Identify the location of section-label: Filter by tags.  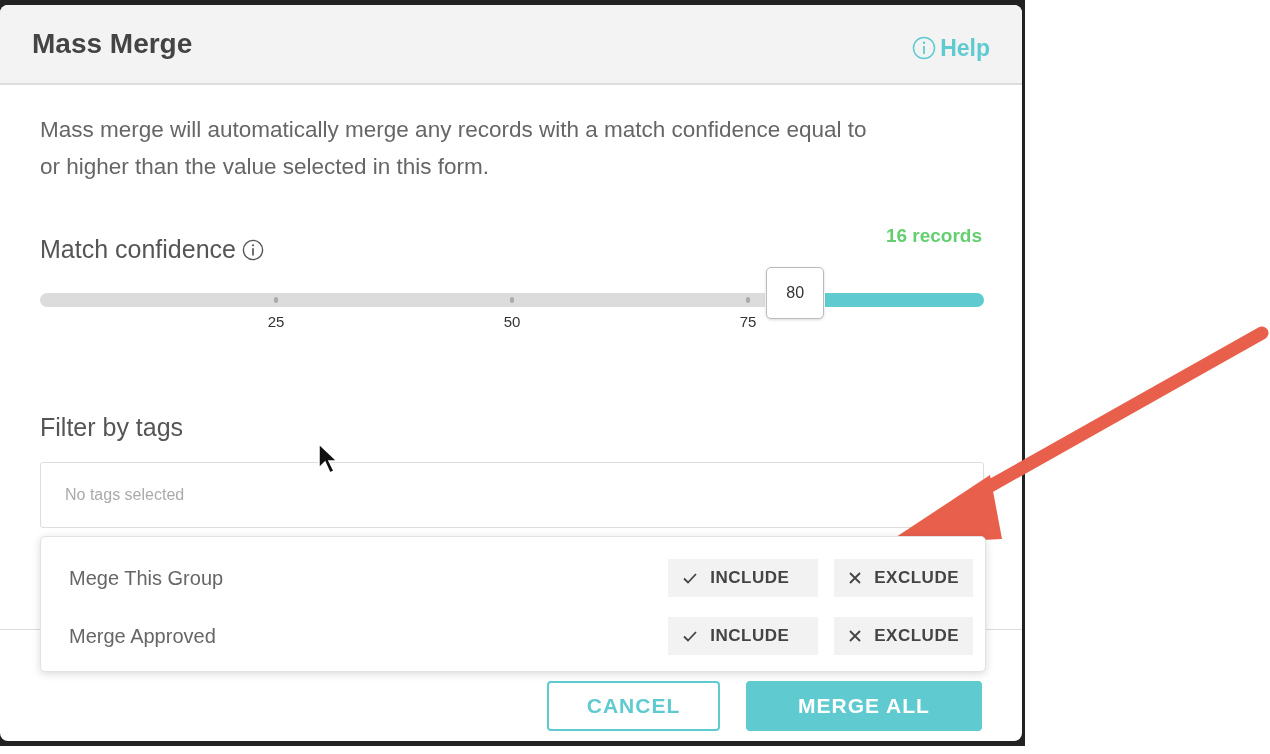
(112, 427).